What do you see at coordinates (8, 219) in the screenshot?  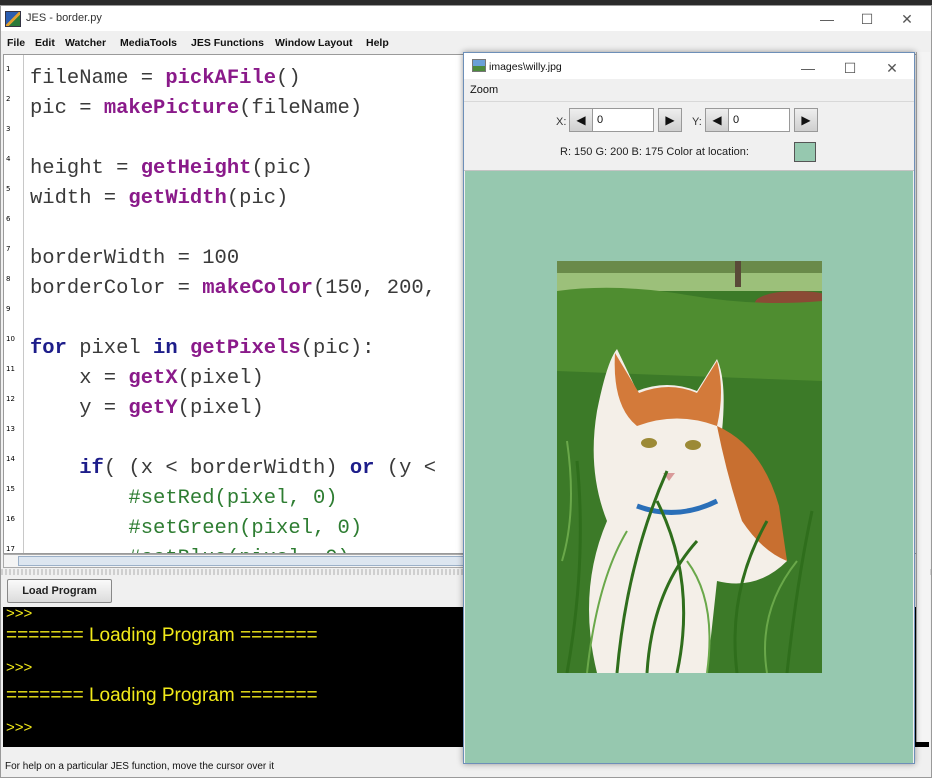 I see `line-number: 6` at bounding box center [8, 219].